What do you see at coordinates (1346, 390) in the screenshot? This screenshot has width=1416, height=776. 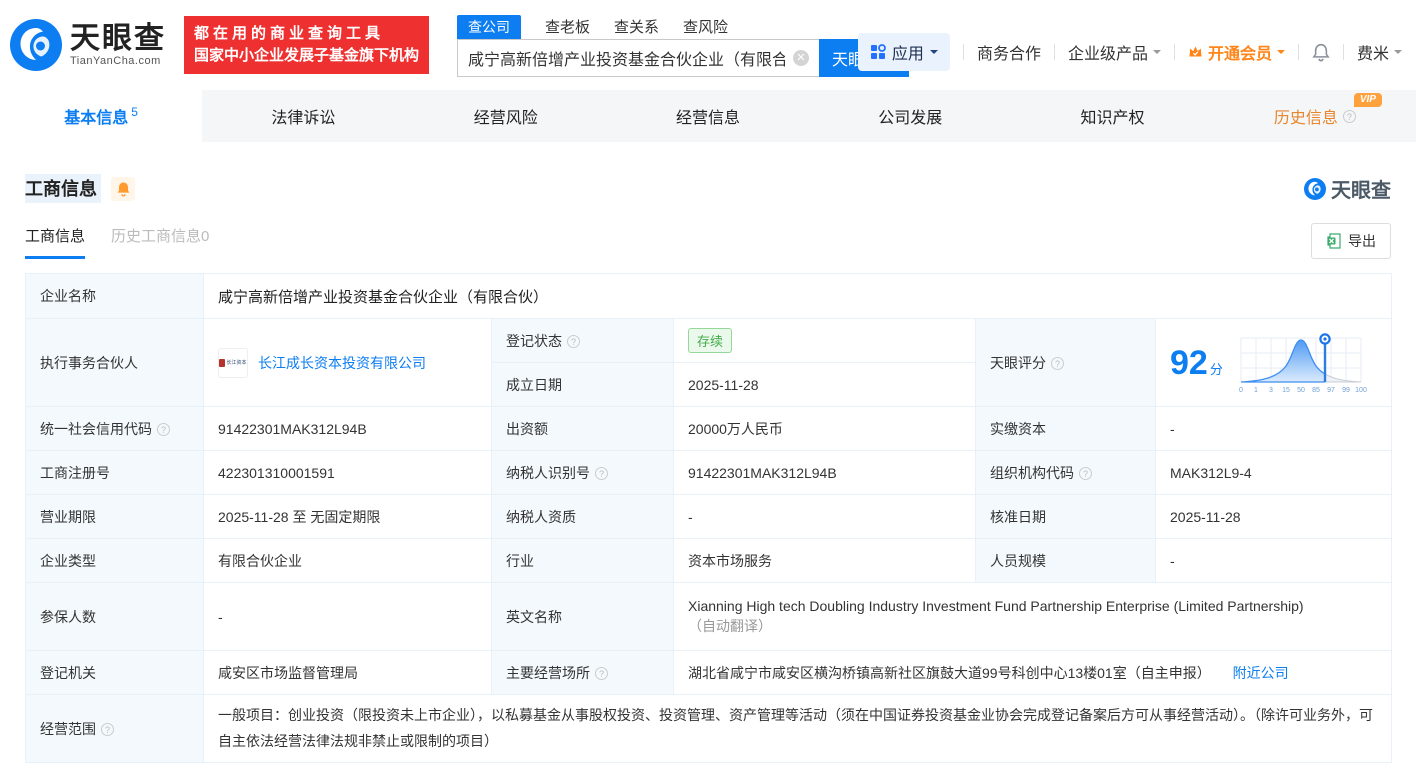 I see `svg-text: 99` at bounding box center [1346, 390].